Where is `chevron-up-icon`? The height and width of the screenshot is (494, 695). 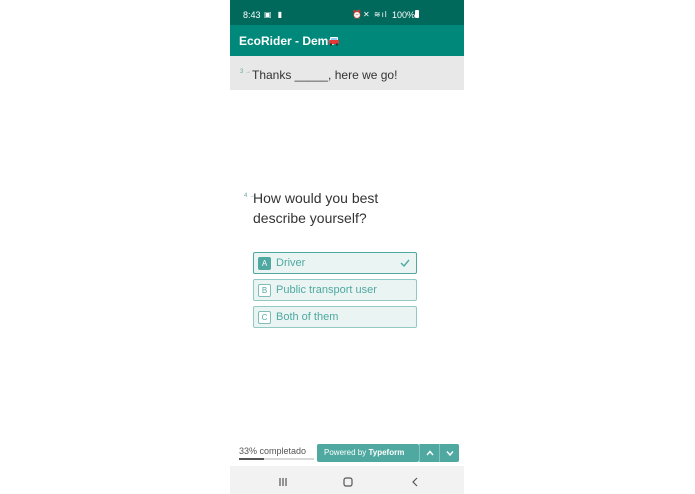 chevron-up-icon is located at coordinates (430, 453).